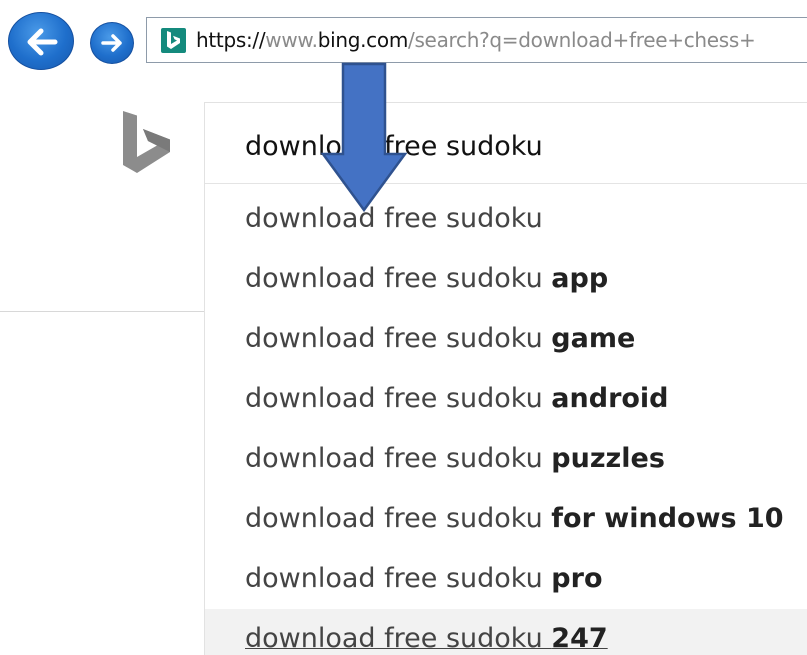  I want to click on suggestion-text: download free sudoku 247, so click(426, 638).